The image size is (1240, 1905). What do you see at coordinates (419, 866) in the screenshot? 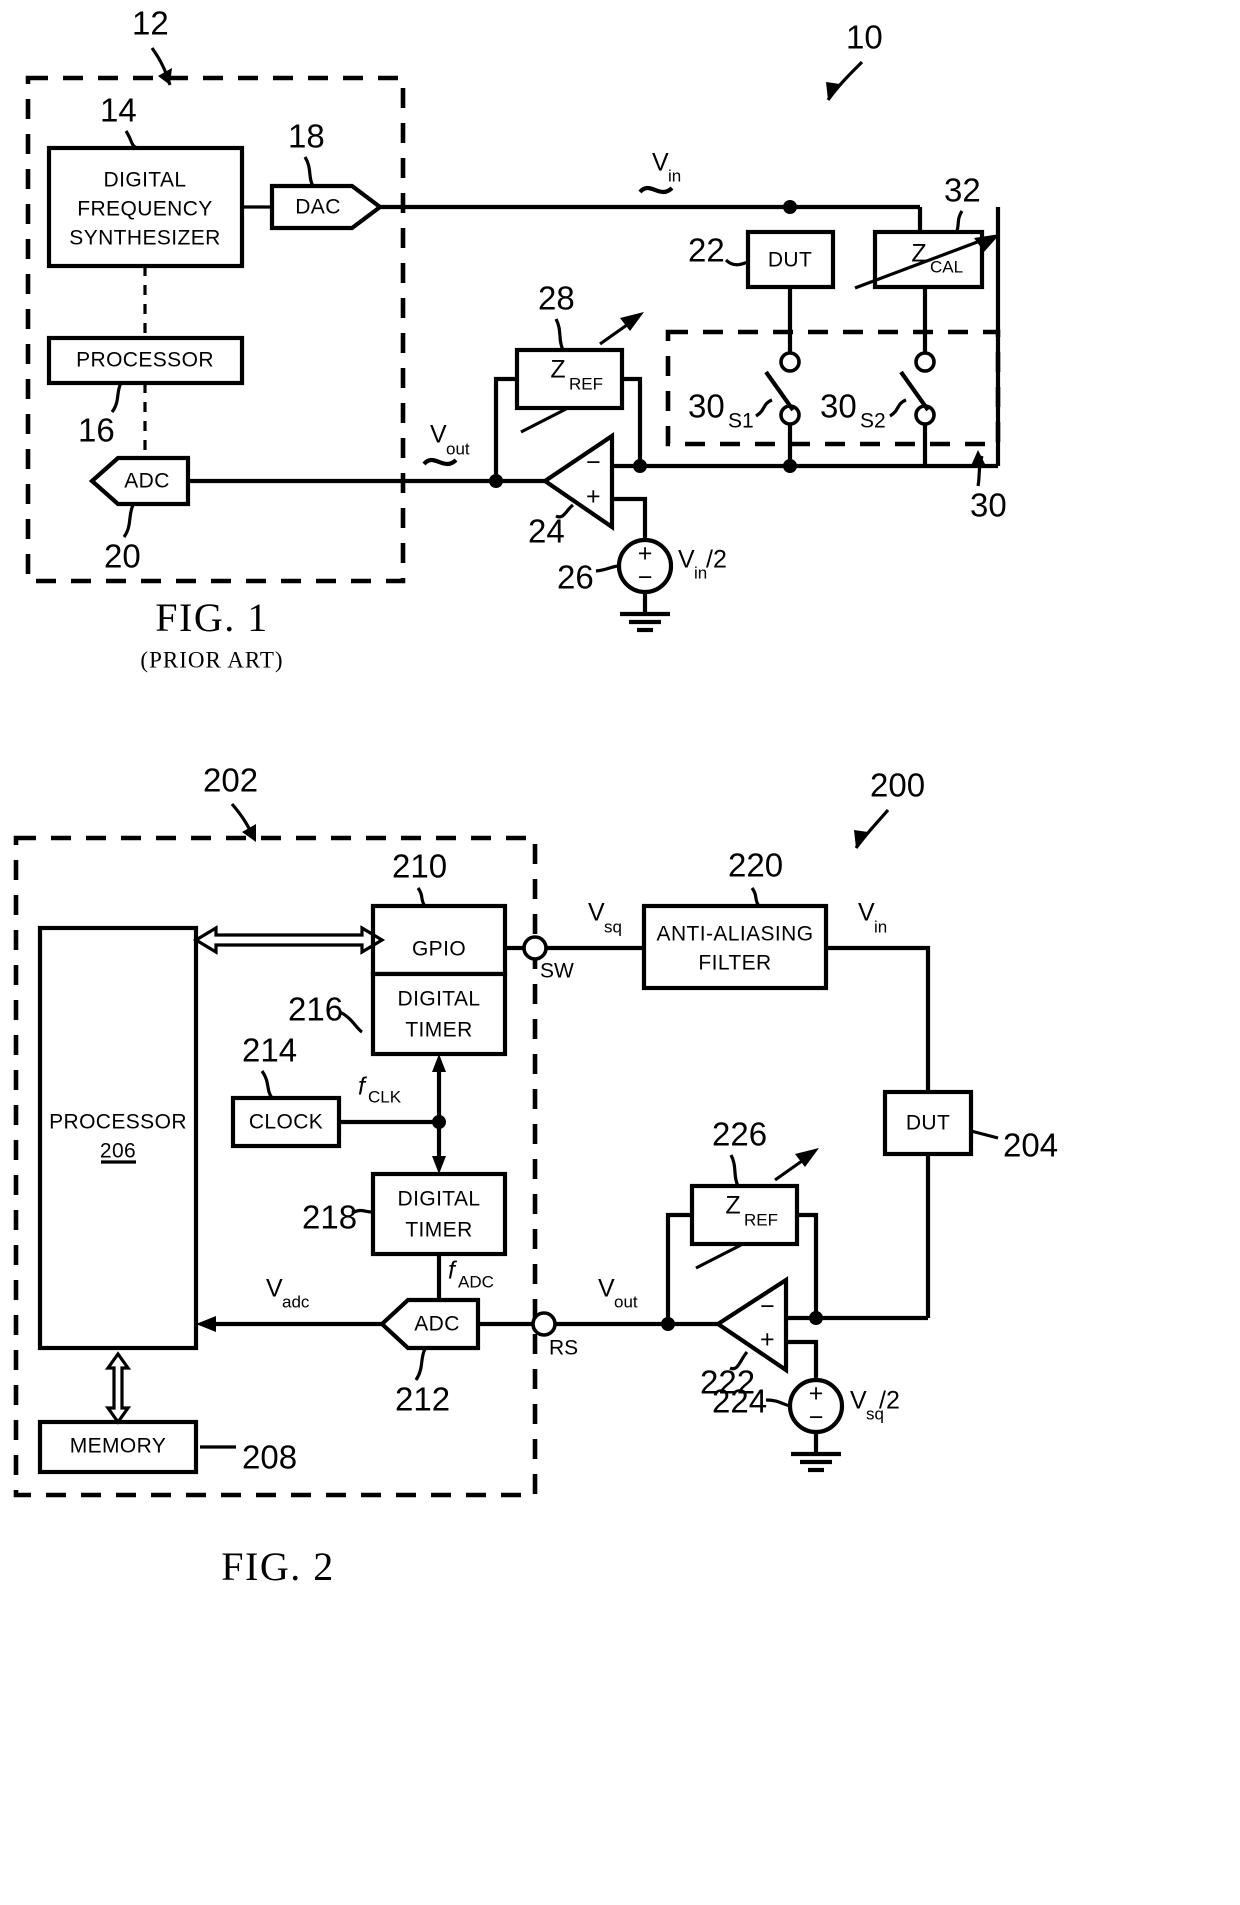
I see `fig2-gpio-ref: 210` at bounding box center [419, 866].